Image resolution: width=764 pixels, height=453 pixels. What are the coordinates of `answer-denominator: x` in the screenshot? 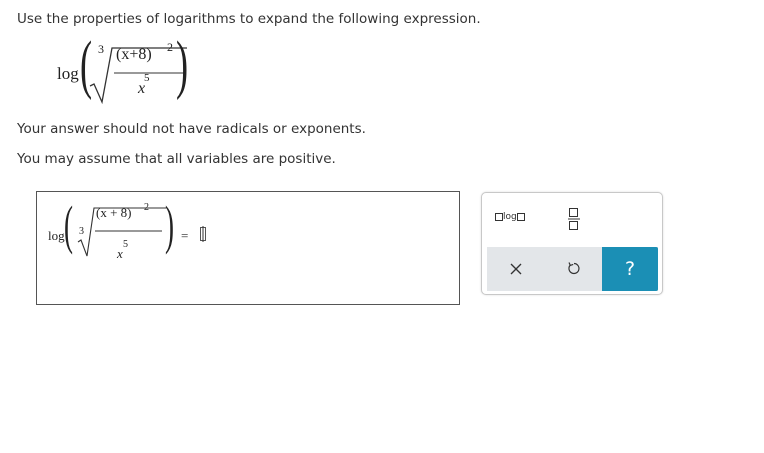 It's located at (120, 253).